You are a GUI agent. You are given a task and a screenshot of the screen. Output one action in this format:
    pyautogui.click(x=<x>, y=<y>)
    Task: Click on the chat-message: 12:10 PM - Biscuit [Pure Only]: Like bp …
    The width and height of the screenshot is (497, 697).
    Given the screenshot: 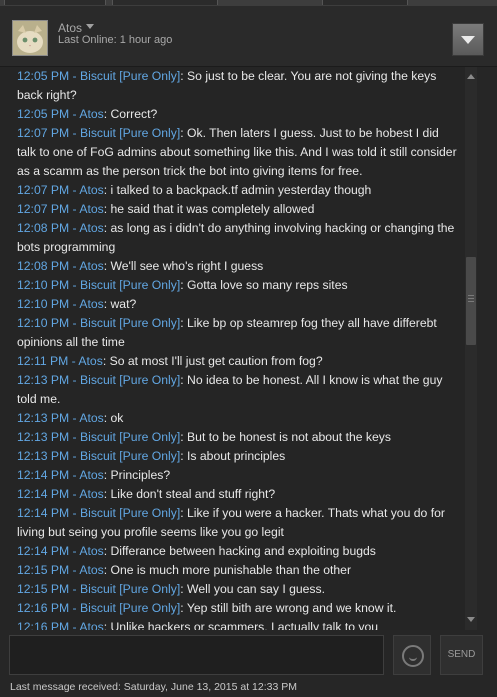 What is the action you would take?
    pyautogui.click(x=227, y=332)
    